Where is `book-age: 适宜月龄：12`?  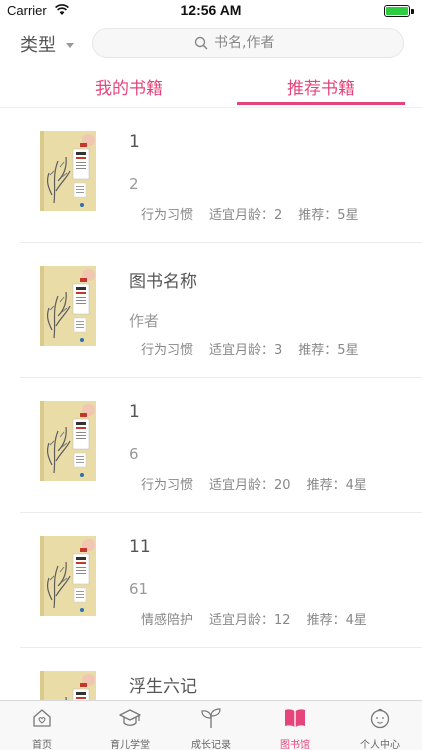 book-age: 适宜月龄：12 is located at coordinates (250, 620).